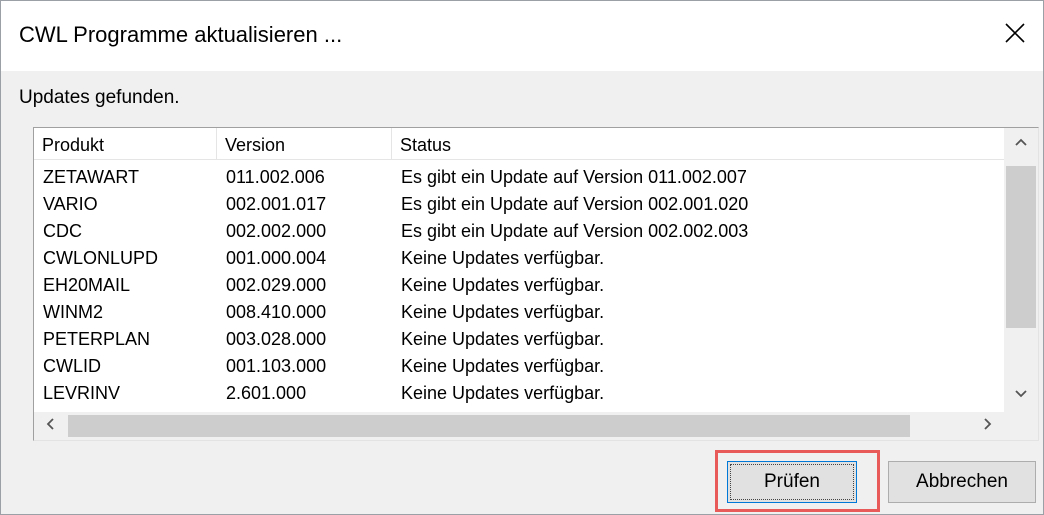 The height and width of the screenshot is (515, 1044). Describe the element at coordinates (489, 426) in the screenshot. I see `horizontal-scroll-thumb` at that location.